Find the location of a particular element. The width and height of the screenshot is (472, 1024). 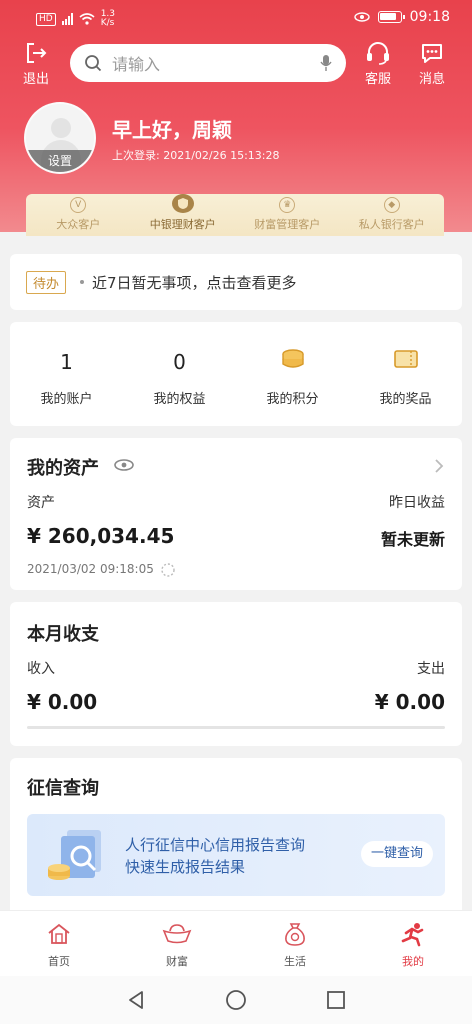

banner-line-1: 人行征信中心信用报告查询 is located at coordinates (215, 845).